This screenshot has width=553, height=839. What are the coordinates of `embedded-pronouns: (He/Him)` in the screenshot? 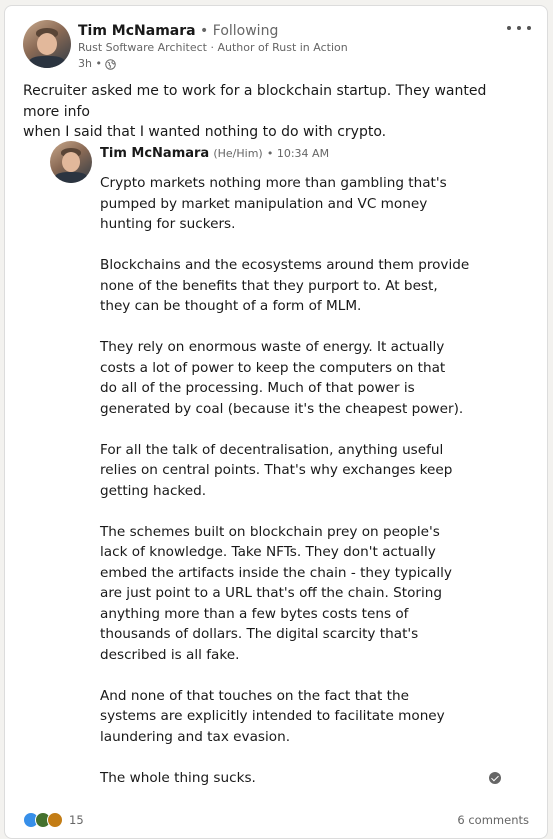 It's located at (238, 153).